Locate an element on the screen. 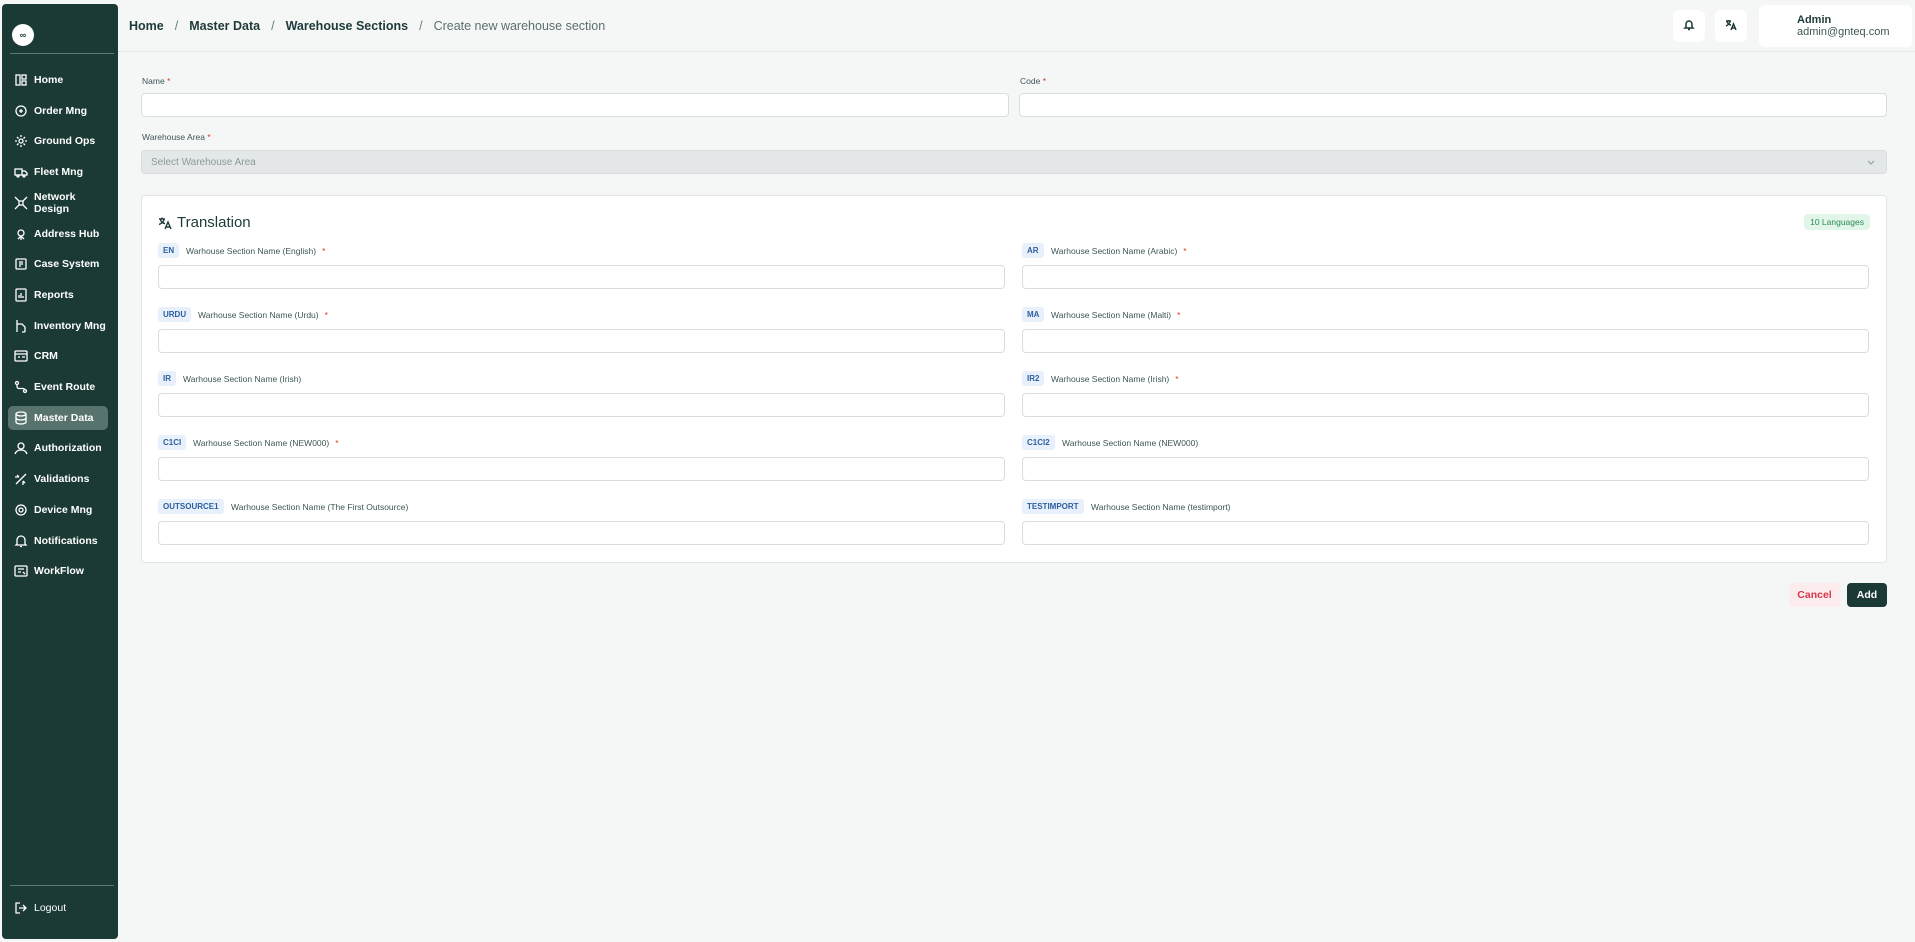 This screenshot has width=1915, height=942. language-code-badge: MA is located at coordinates (1033, 314).